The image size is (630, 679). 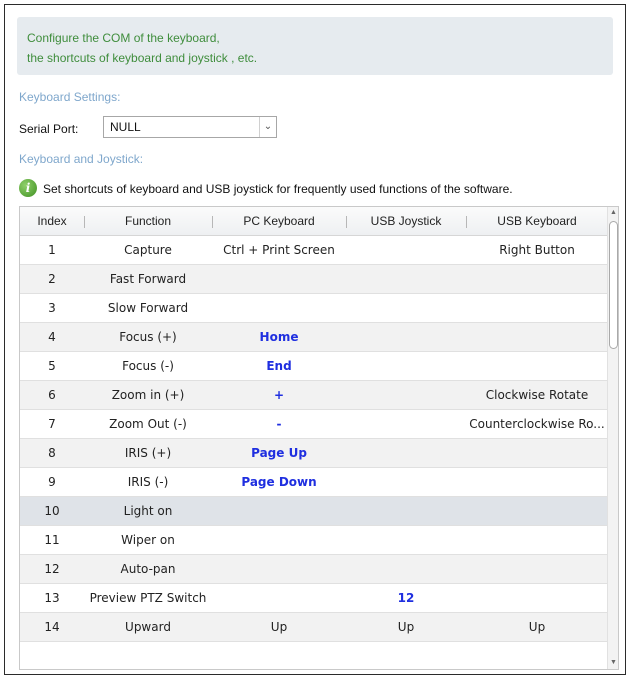 I want to click on index-cell: 3, so click(x=52, y=308).